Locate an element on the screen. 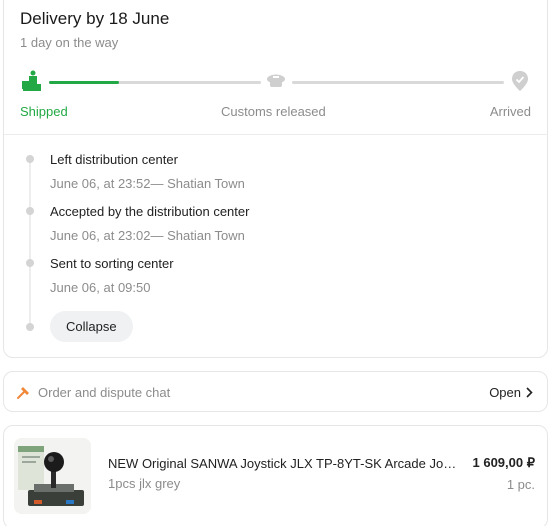  collapse-button: Collapse is located at coordinates (91, 326).